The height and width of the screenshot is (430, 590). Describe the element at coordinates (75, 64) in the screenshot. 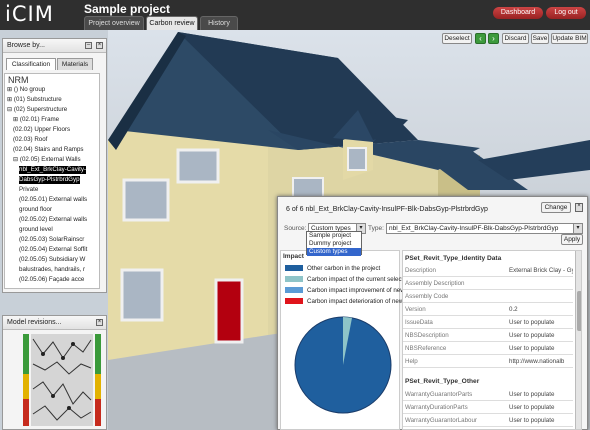

I see `tab-materials: Materials` at that location.